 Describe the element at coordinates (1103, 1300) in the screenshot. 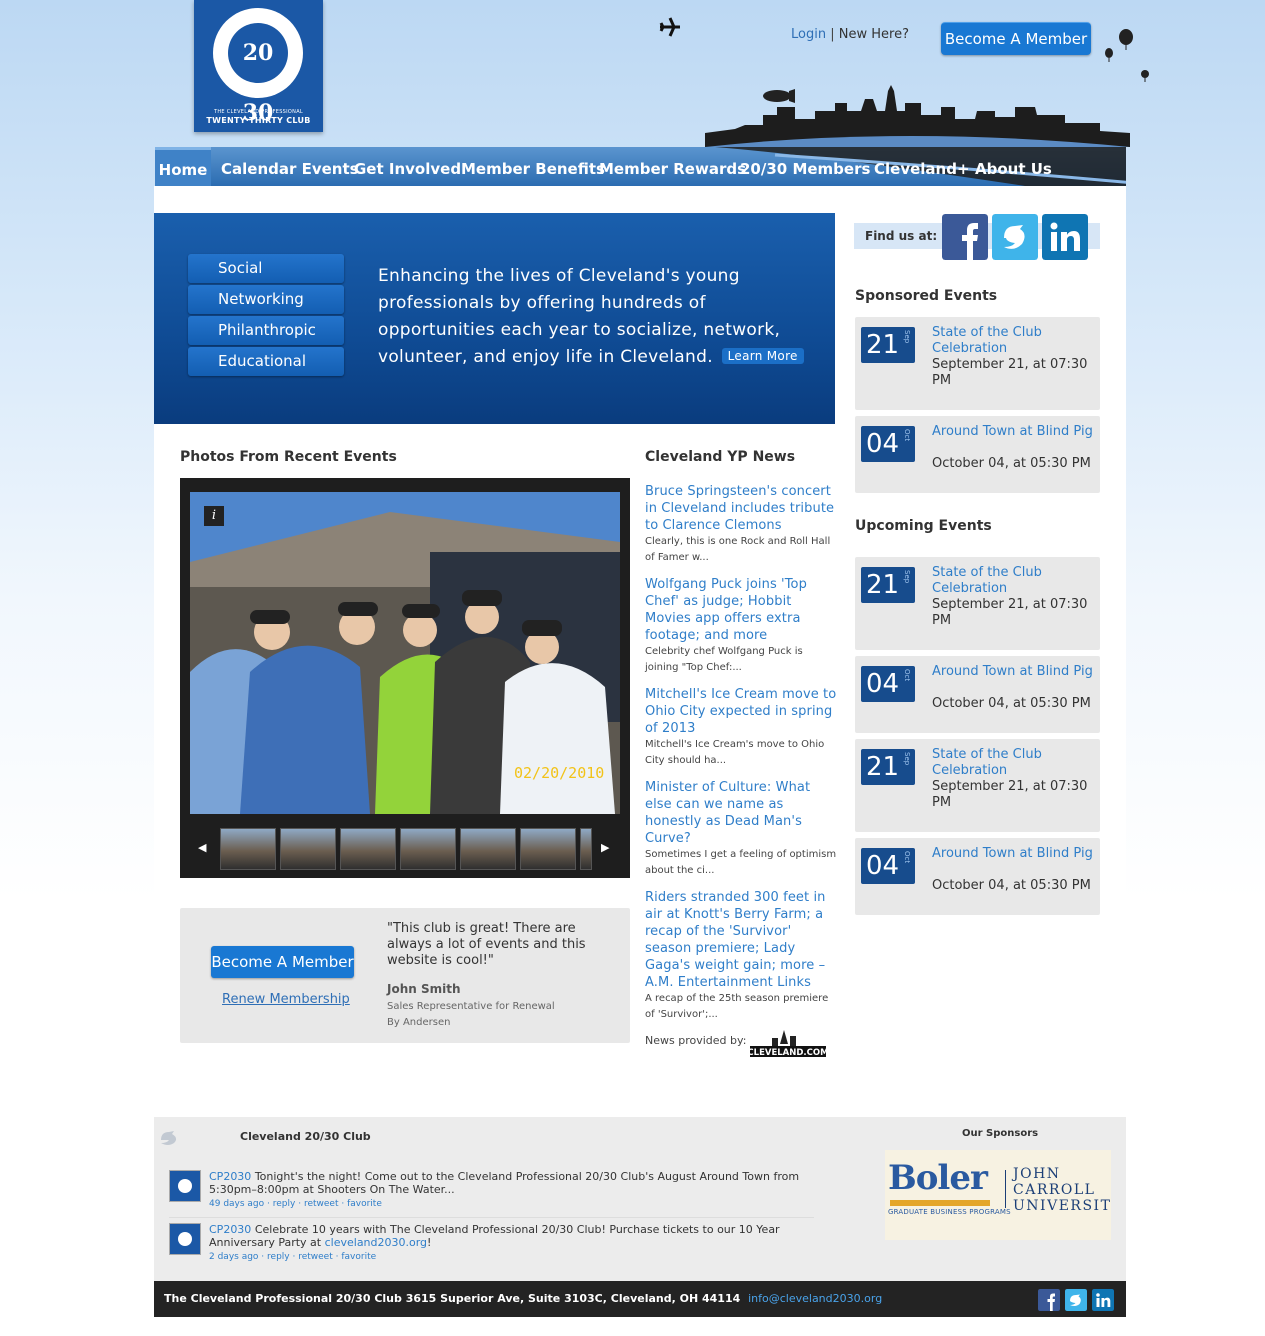

I see `footer-linkedin-icon` at that location.